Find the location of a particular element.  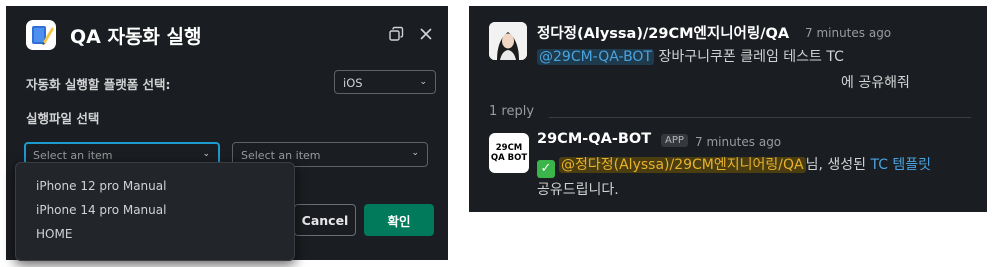

cancel-button: Cancel is located at coordinates (325, 220).